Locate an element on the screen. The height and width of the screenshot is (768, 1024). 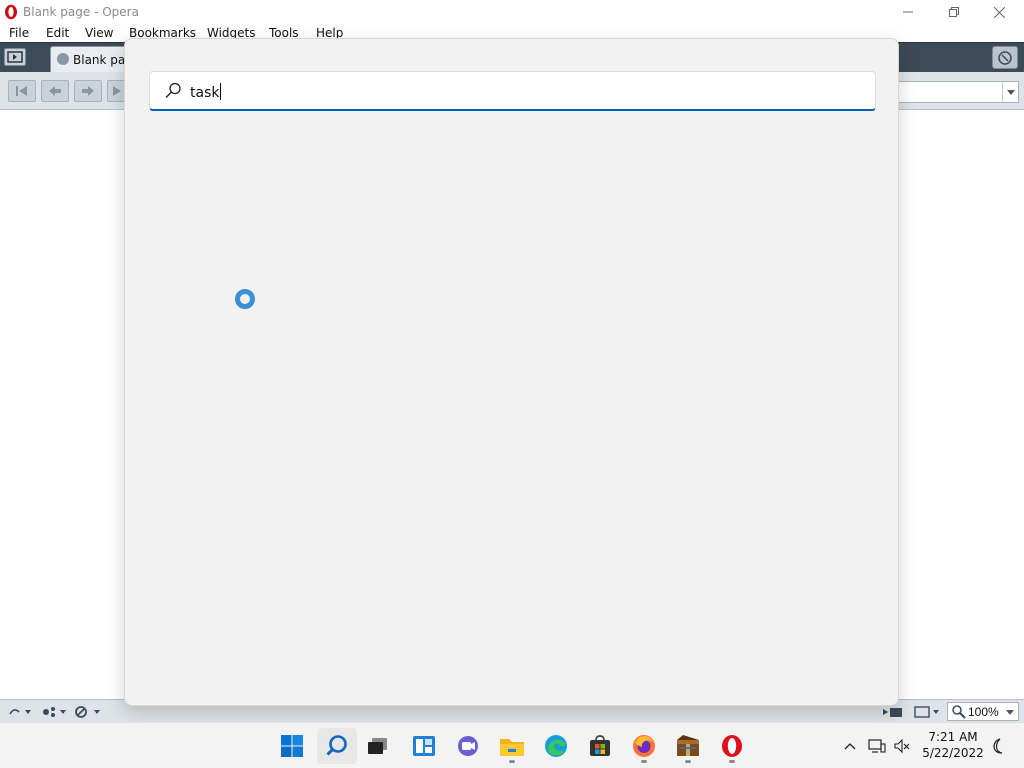
zoom-level: 100% is located at coordinates (983, 711).